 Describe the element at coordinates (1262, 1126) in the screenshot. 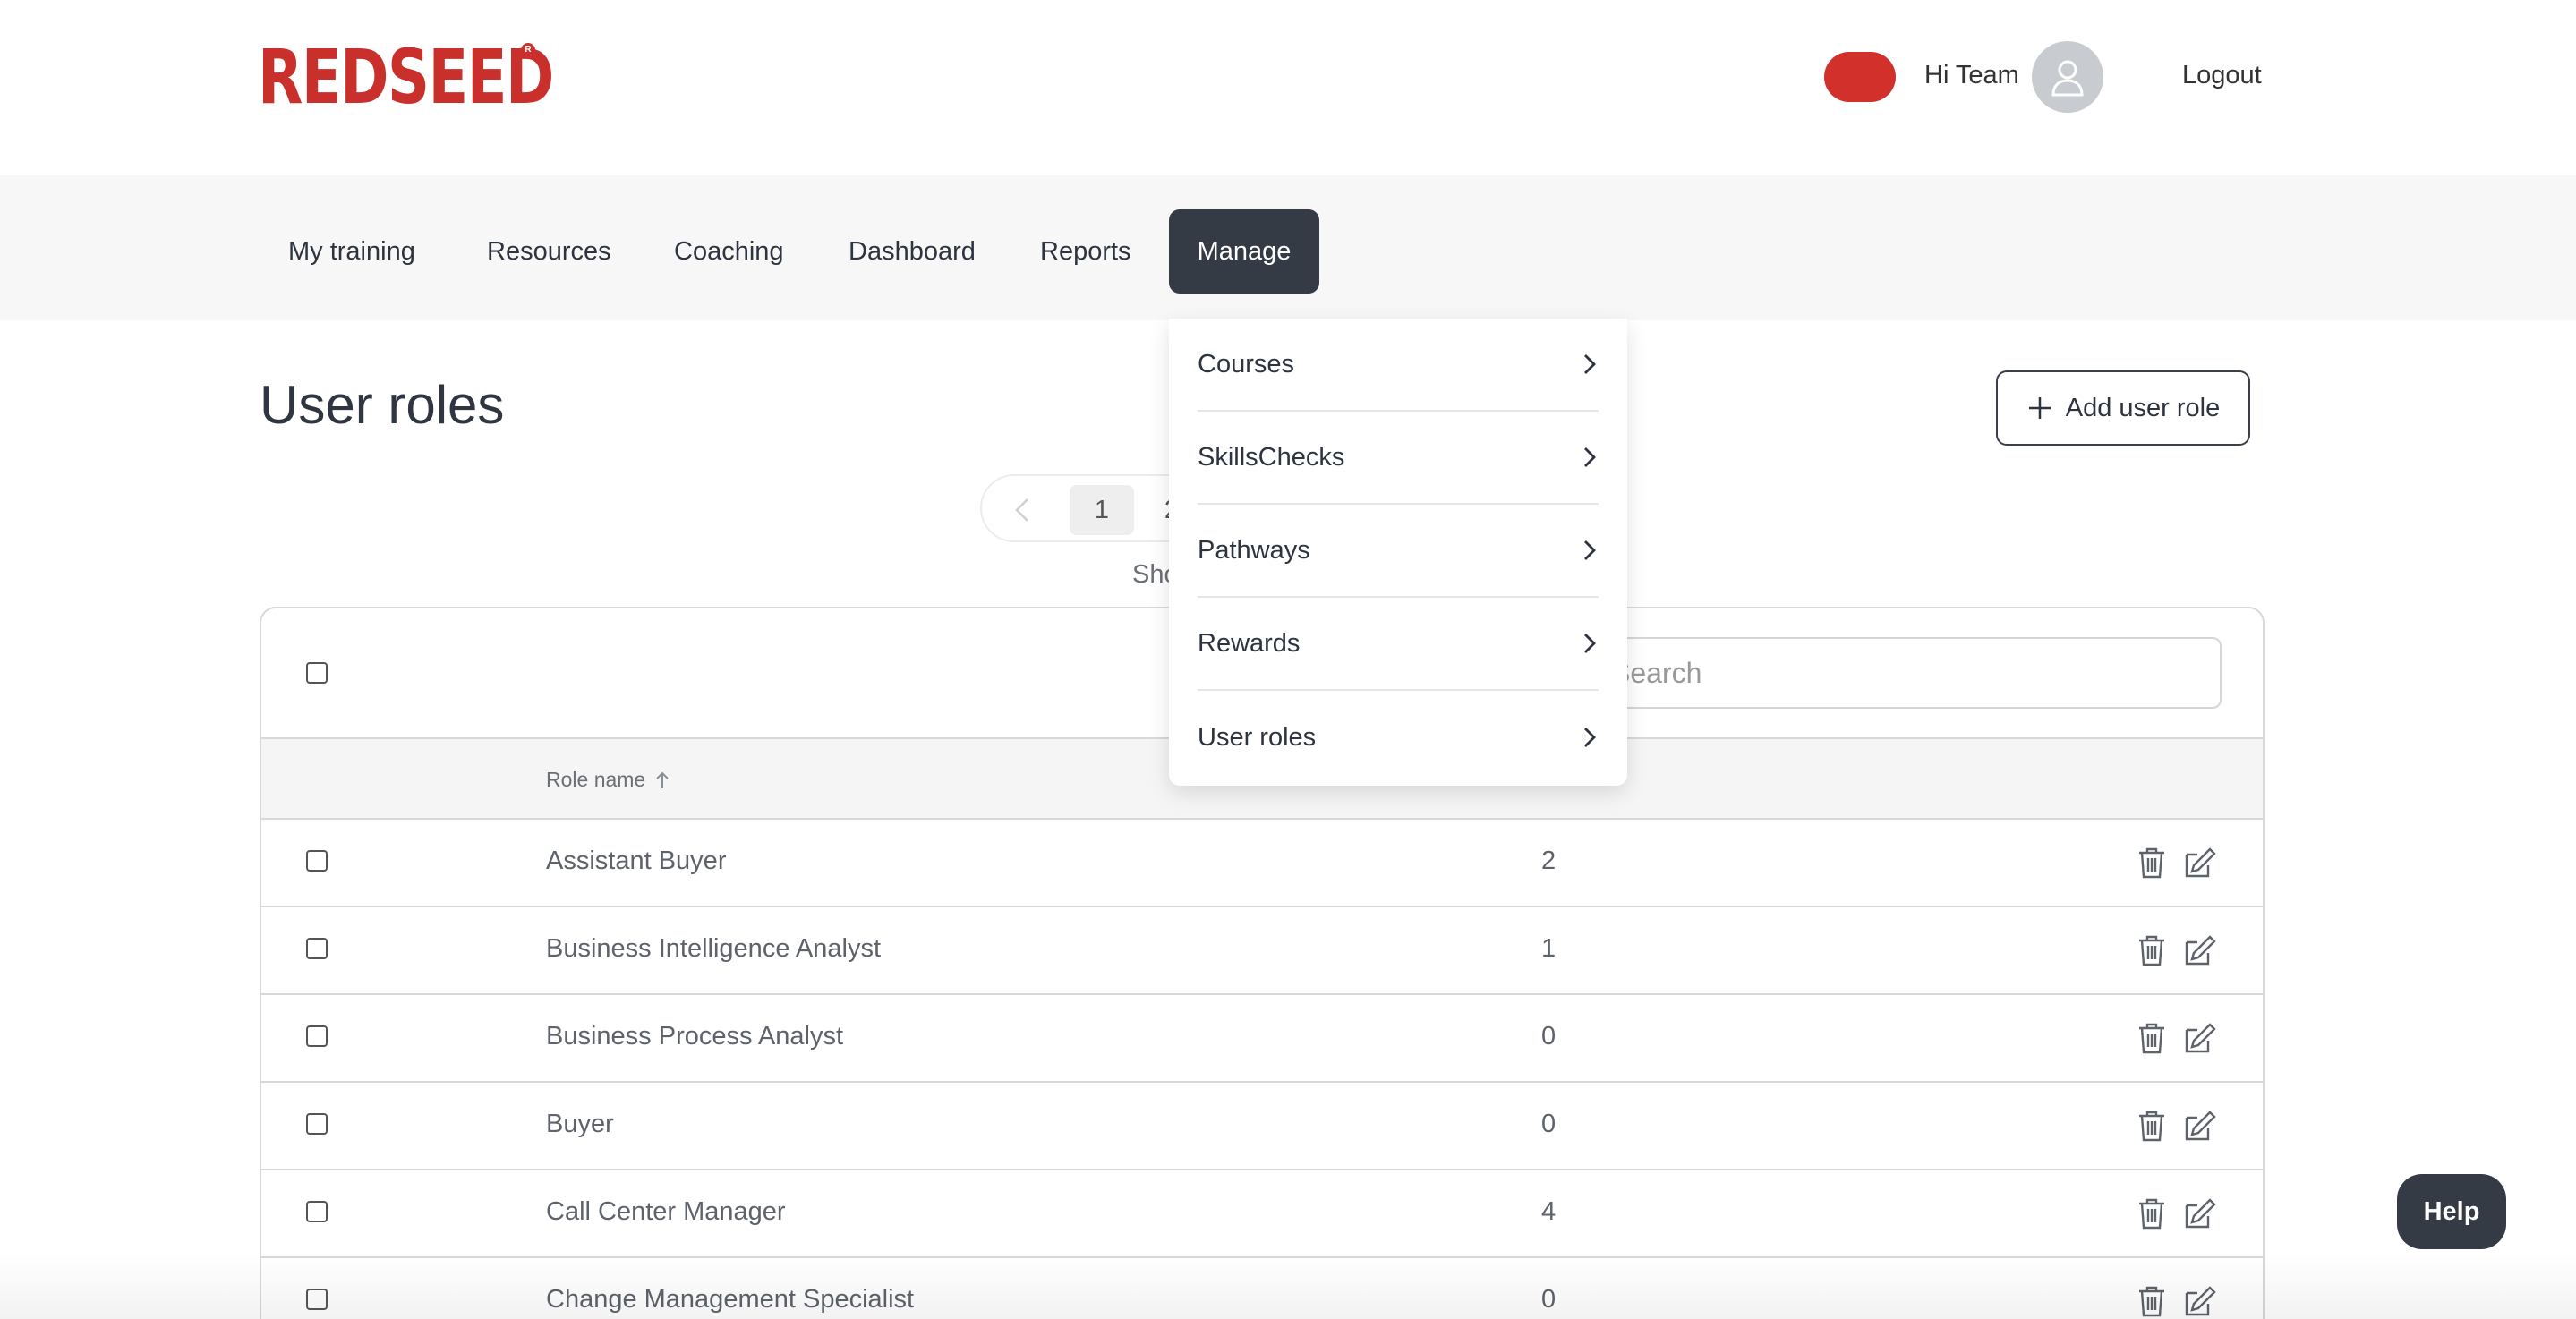

I see `table-row: Buyer 0` at that location.